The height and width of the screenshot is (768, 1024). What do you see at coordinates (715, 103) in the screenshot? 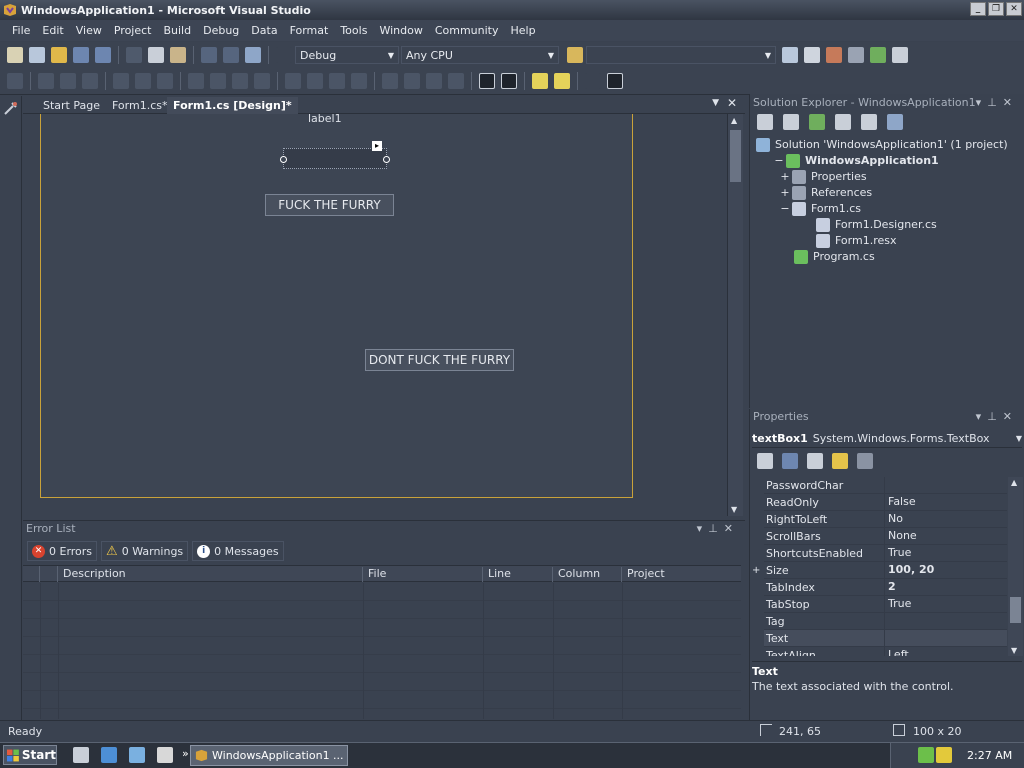
I see `tab-list-icon: ▼` at bounding box center [715, 103].